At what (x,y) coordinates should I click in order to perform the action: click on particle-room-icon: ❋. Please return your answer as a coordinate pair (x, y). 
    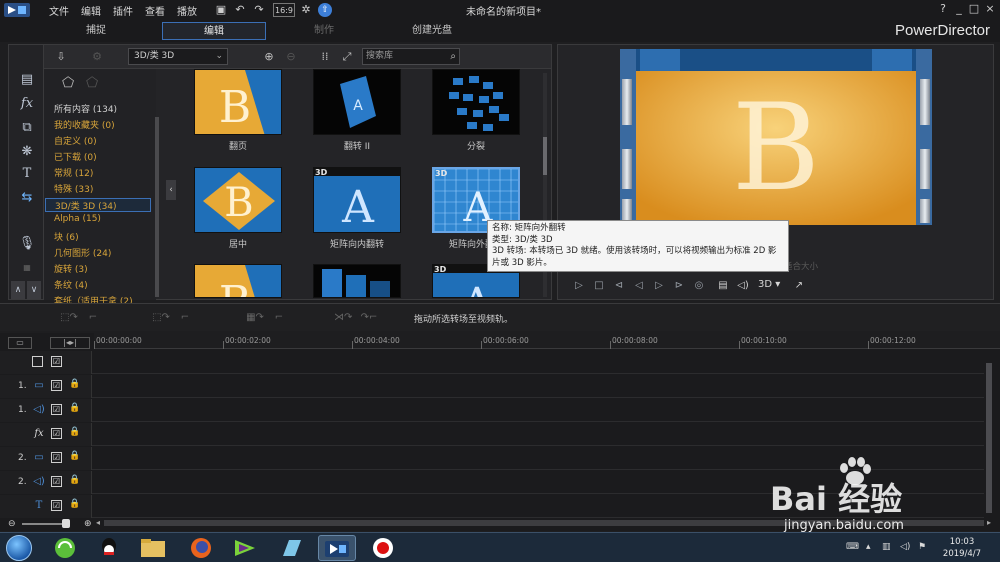
    Looking at the image, I should click on (27, 152).